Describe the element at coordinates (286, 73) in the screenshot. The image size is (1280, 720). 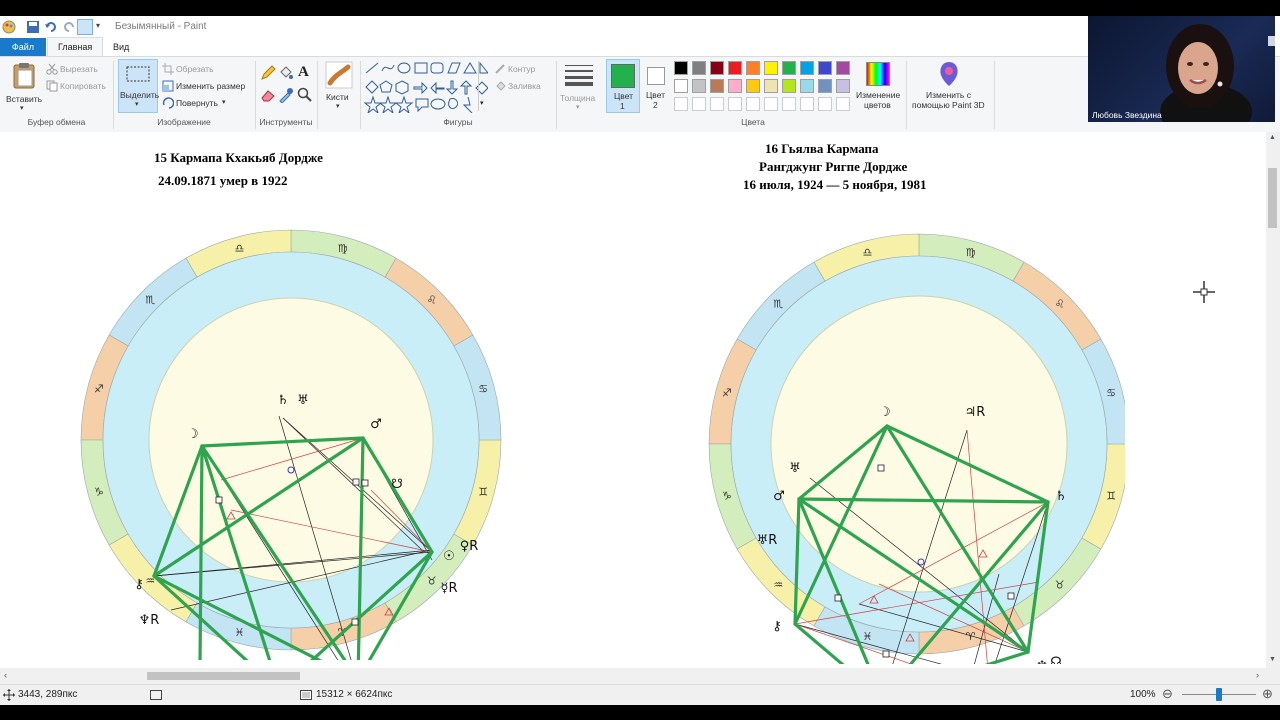
I see `fill-bucket-icon` at that location.